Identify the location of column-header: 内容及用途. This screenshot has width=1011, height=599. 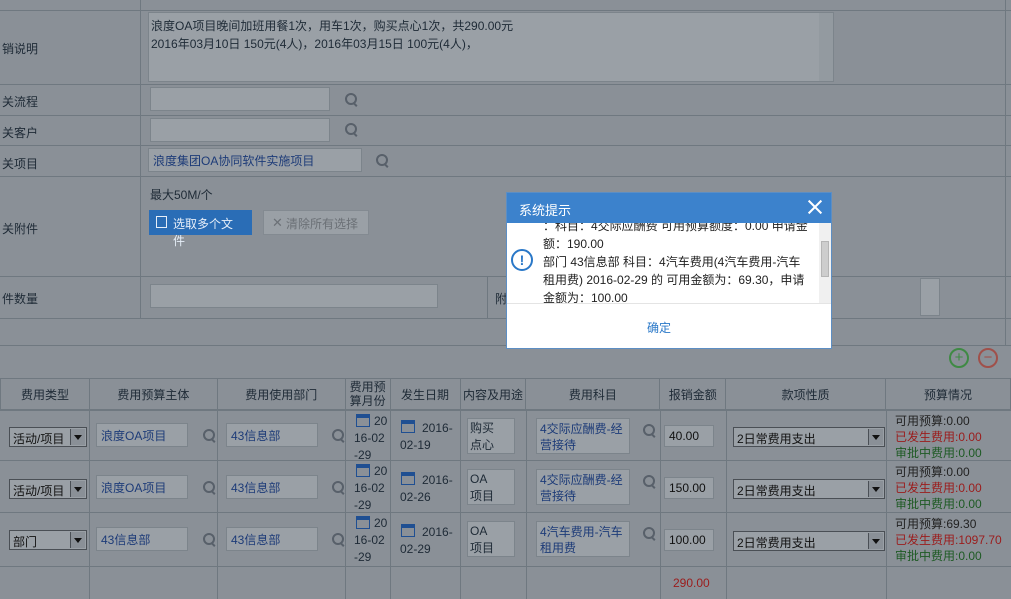
(493, 394).